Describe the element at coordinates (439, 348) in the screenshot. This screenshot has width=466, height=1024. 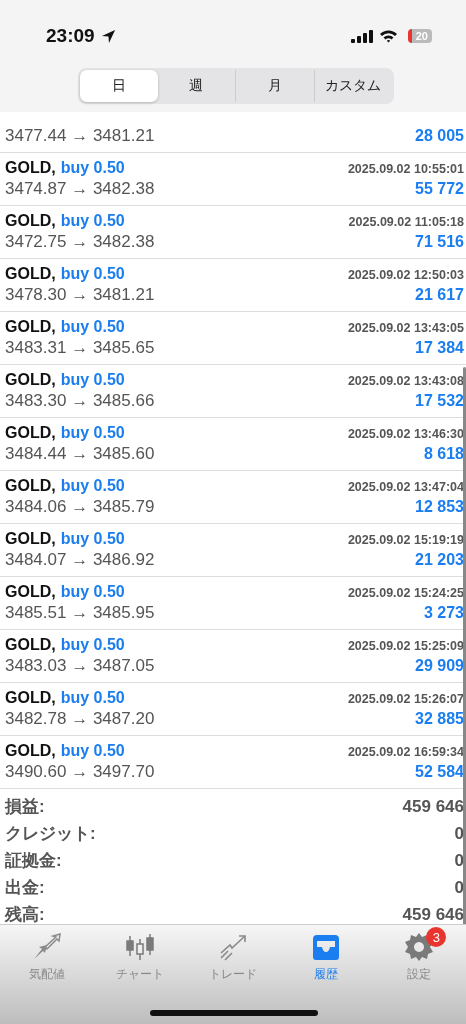
I see `profit-amount: 17 384` at that location.